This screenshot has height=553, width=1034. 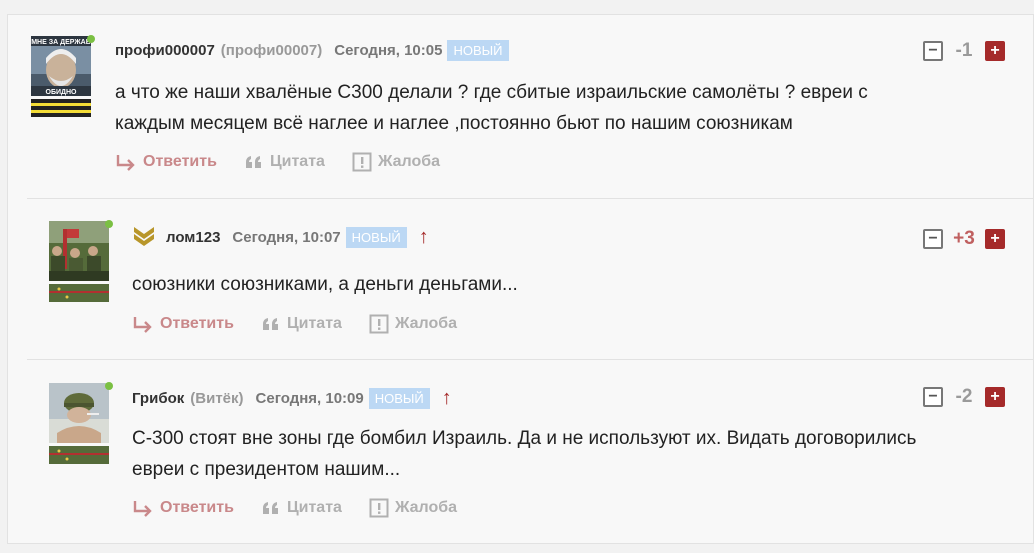 I want to click on author-name: Грибок, so click(x=158, y=398).